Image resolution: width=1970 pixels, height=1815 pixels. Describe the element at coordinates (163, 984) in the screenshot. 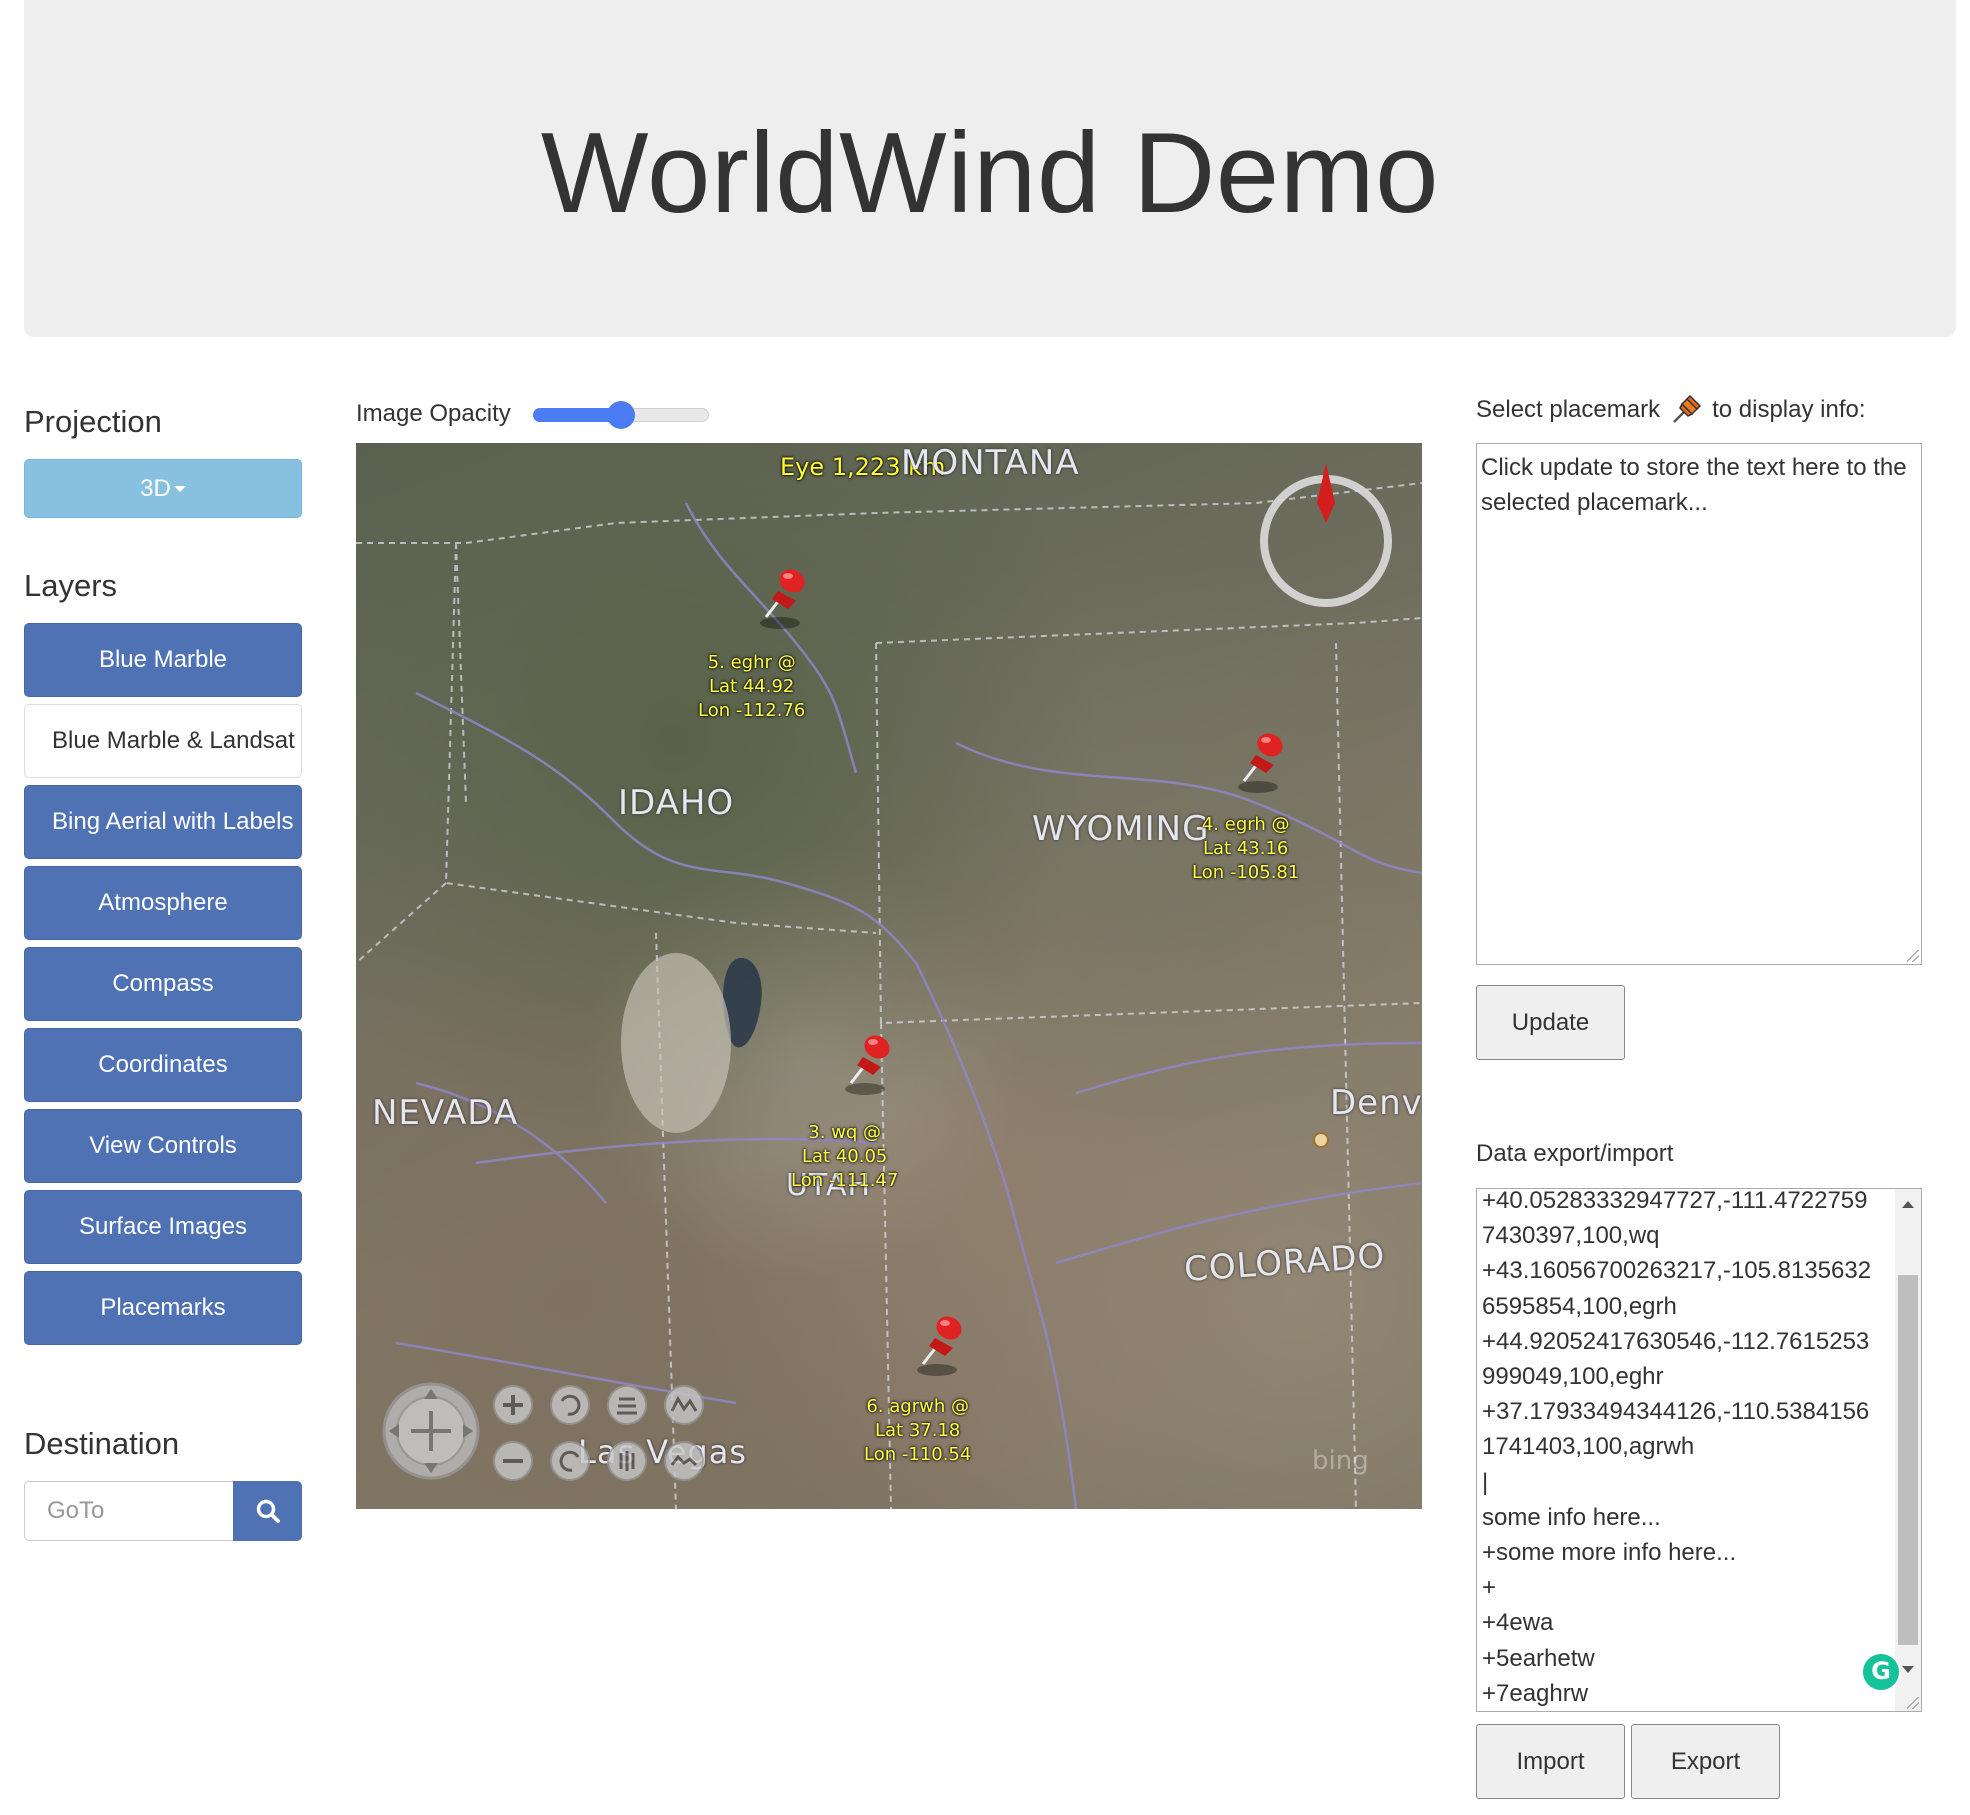

I see `layer-button-compass: Compass` at that location.